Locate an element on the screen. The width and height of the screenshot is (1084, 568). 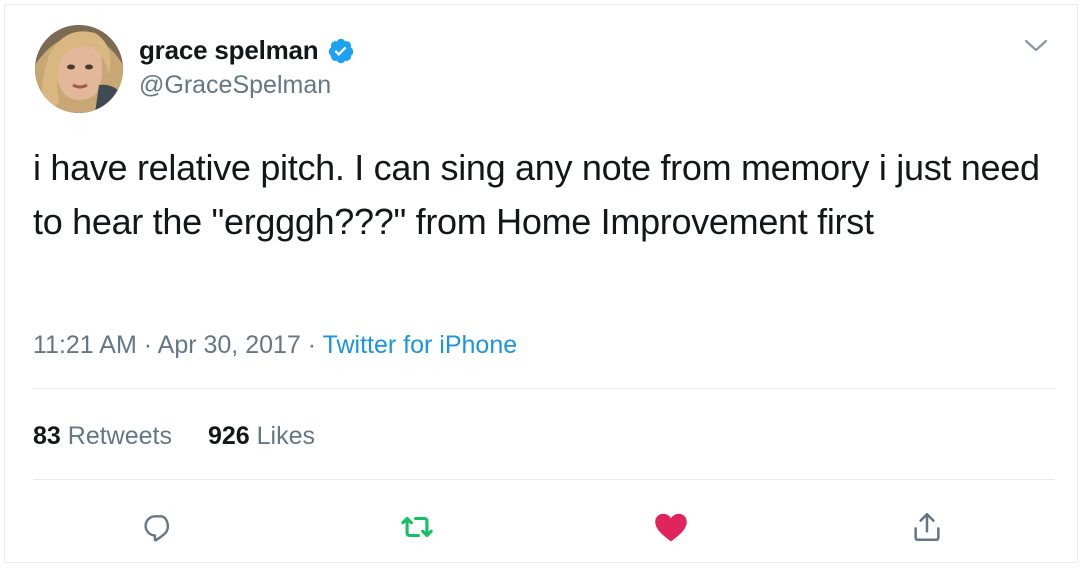
share-icon is located at coordinates (927, 527).